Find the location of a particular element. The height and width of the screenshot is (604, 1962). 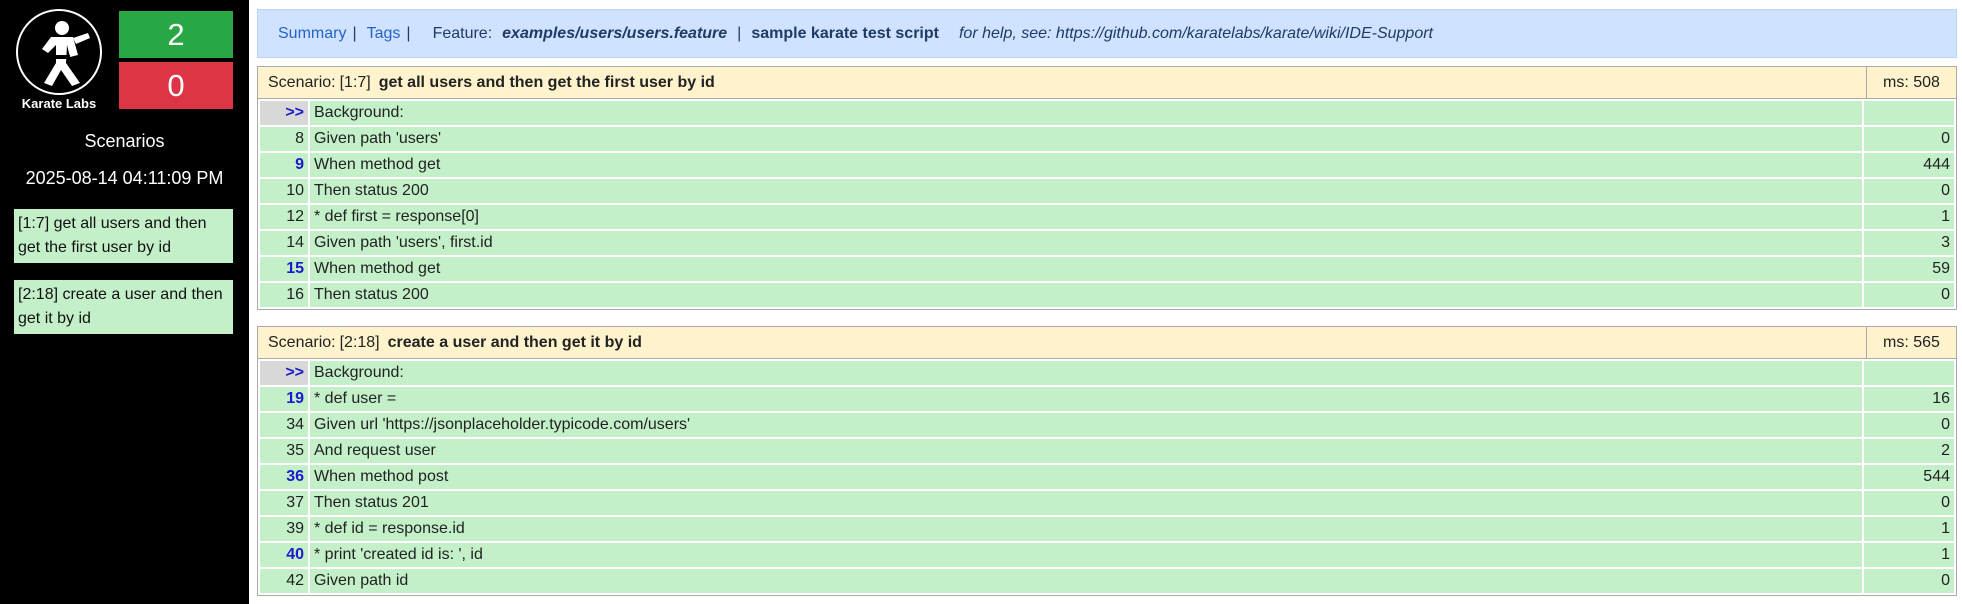

scenario-duration: ms: 508 is located at coordinates (1911, 82).